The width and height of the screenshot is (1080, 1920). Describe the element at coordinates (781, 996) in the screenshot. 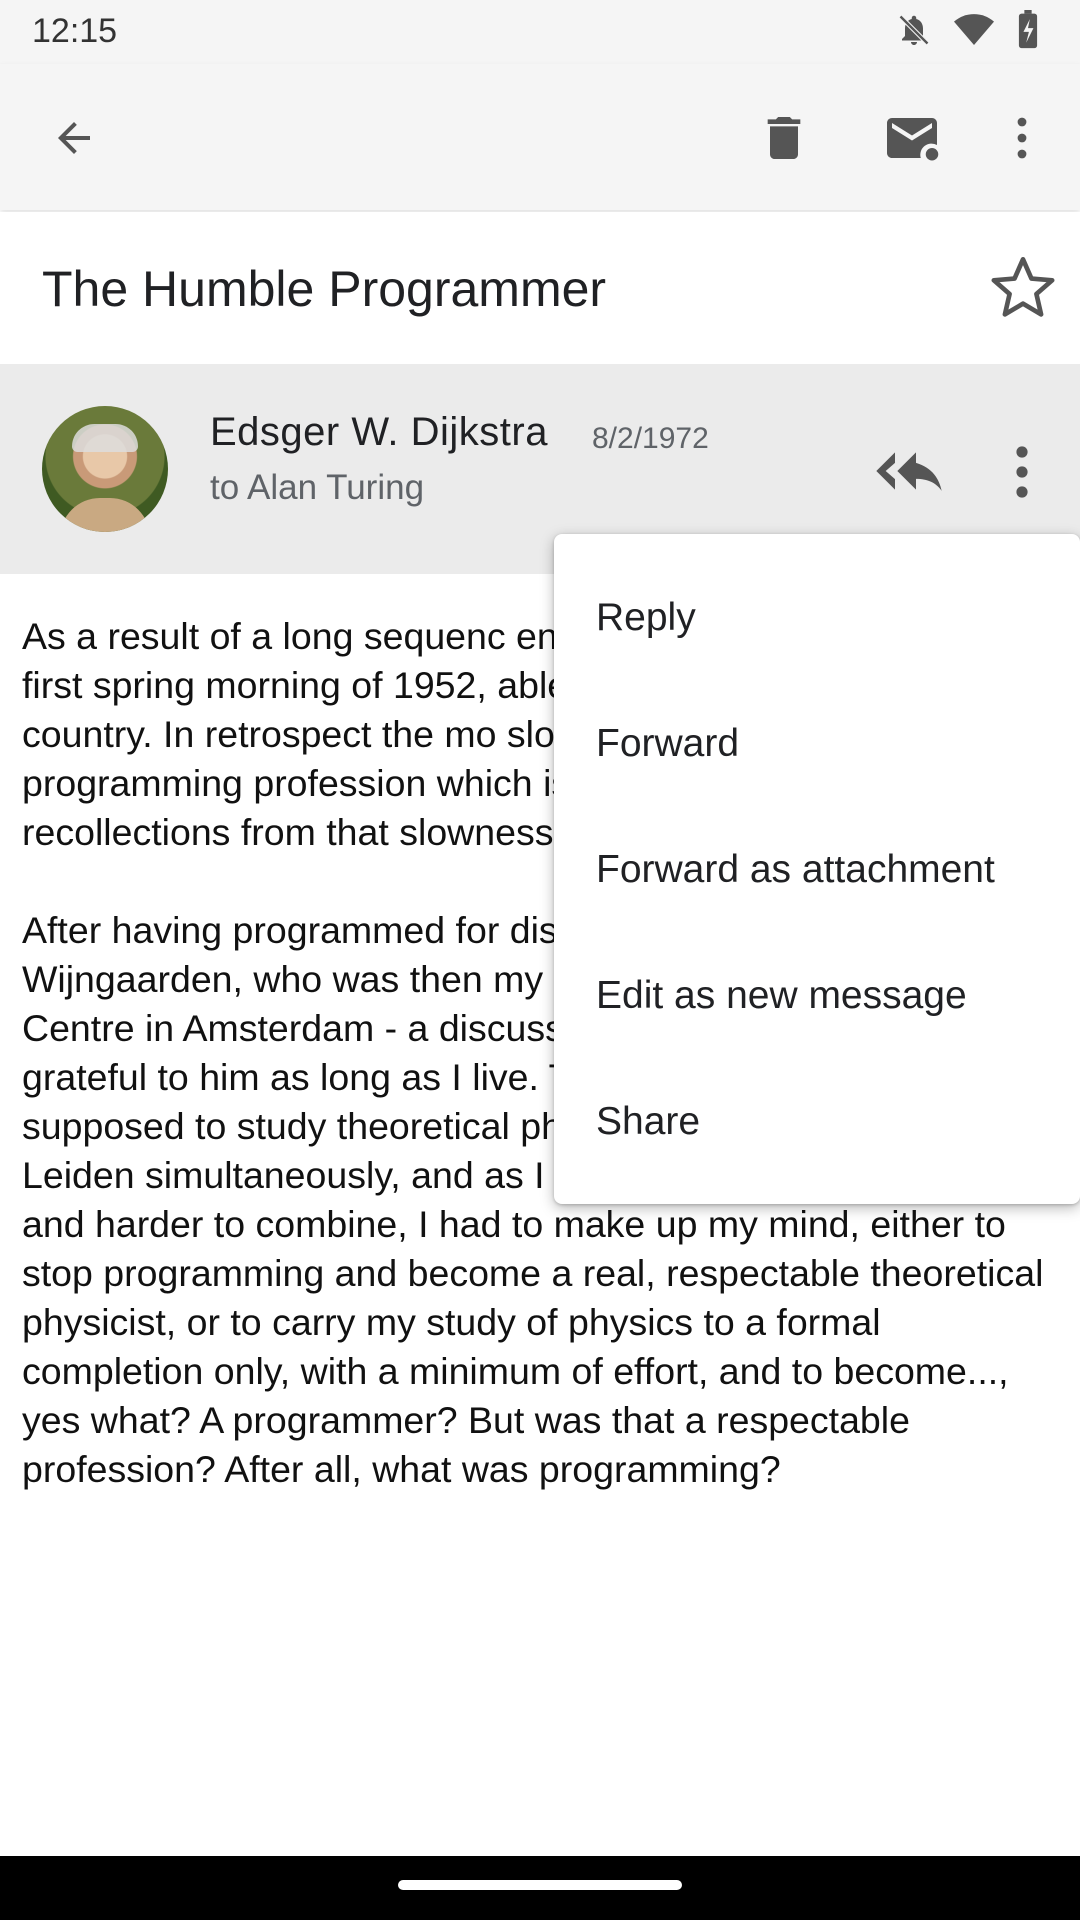

I see `menu-item-edit-as-new: Edit as new message` at that location.